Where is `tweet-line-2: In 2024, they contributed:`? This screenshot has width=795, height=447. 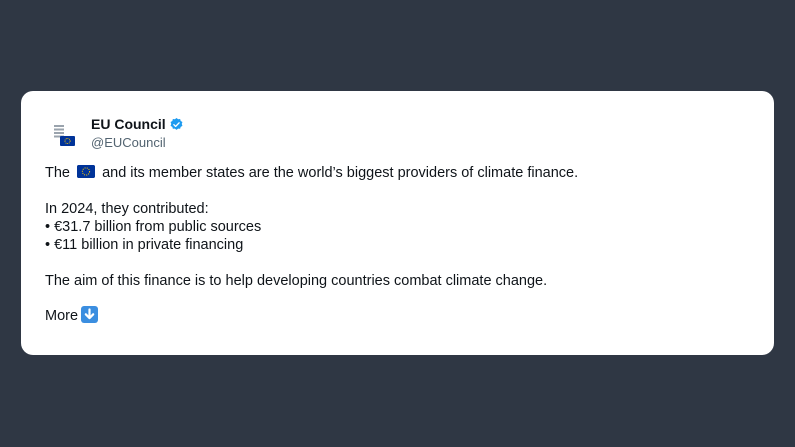 tweet-line-2: In 2024, they contributed: is located at coordinates (127, 209).